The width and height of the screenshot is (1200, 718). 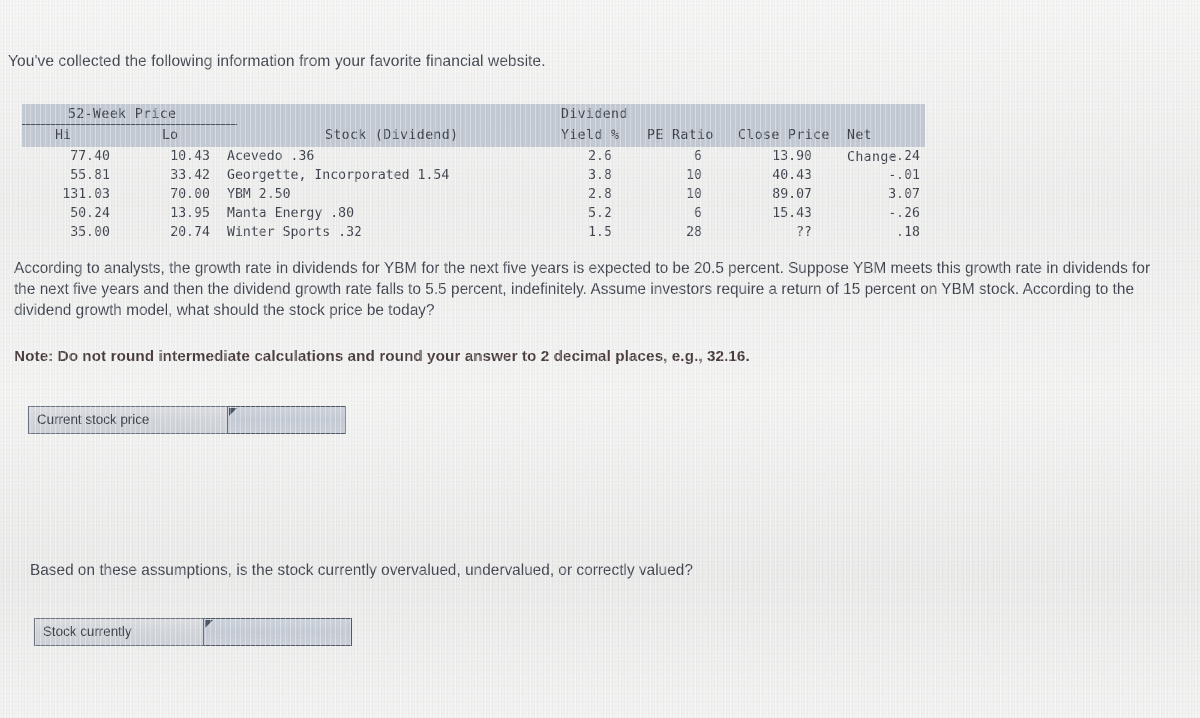 I want to click on answer-field-stock-currently, so click(x=278, y=632).